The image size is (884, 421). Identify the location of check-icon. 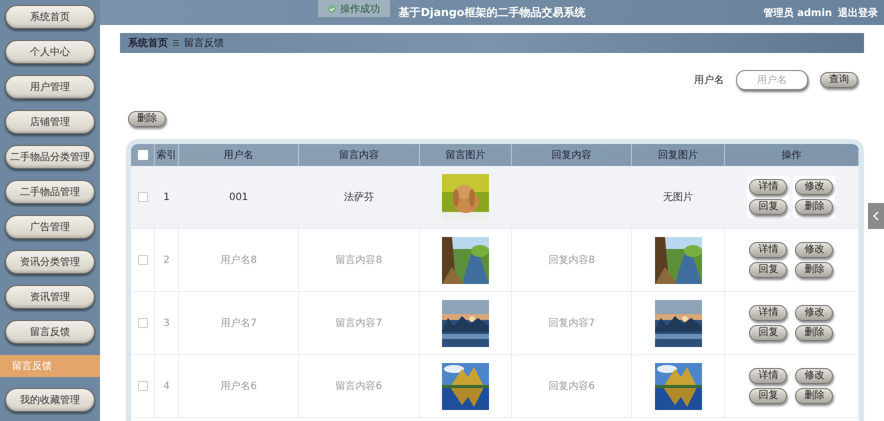
(332, 8).